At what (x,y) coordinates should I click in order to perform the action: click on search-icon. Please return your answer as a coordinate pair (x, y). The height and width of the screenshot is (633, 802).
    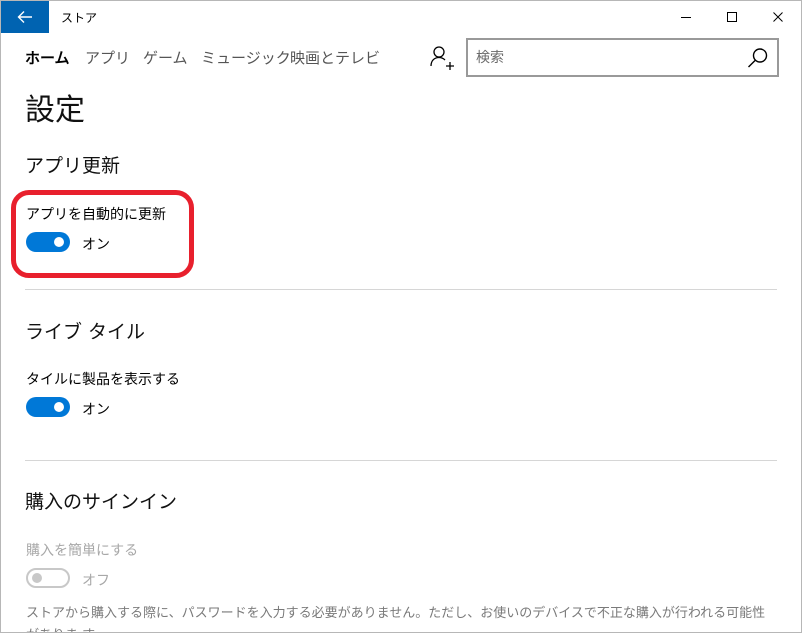
    Looking at the image, I should click on (758, 58).